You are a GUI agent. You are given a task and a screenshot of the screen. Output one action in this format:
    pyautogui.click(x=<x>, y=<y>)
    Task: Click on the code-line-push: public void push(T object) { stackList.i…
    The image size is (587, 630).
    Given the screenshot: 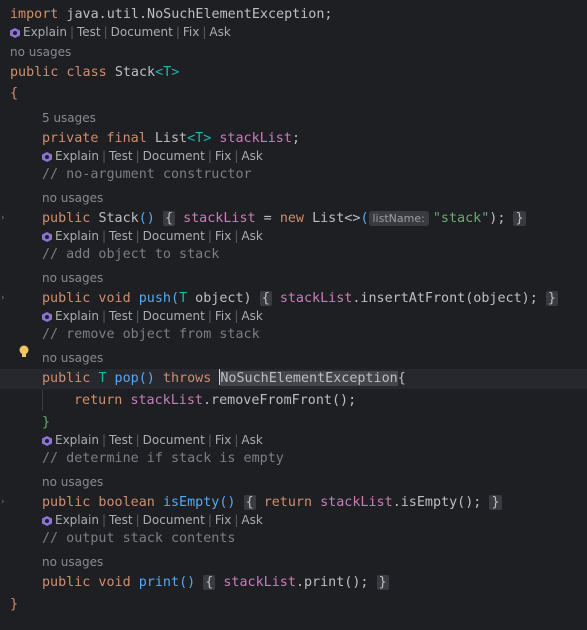 What is the action you would take?
    pyautogui.click(x=293, y=299)
    